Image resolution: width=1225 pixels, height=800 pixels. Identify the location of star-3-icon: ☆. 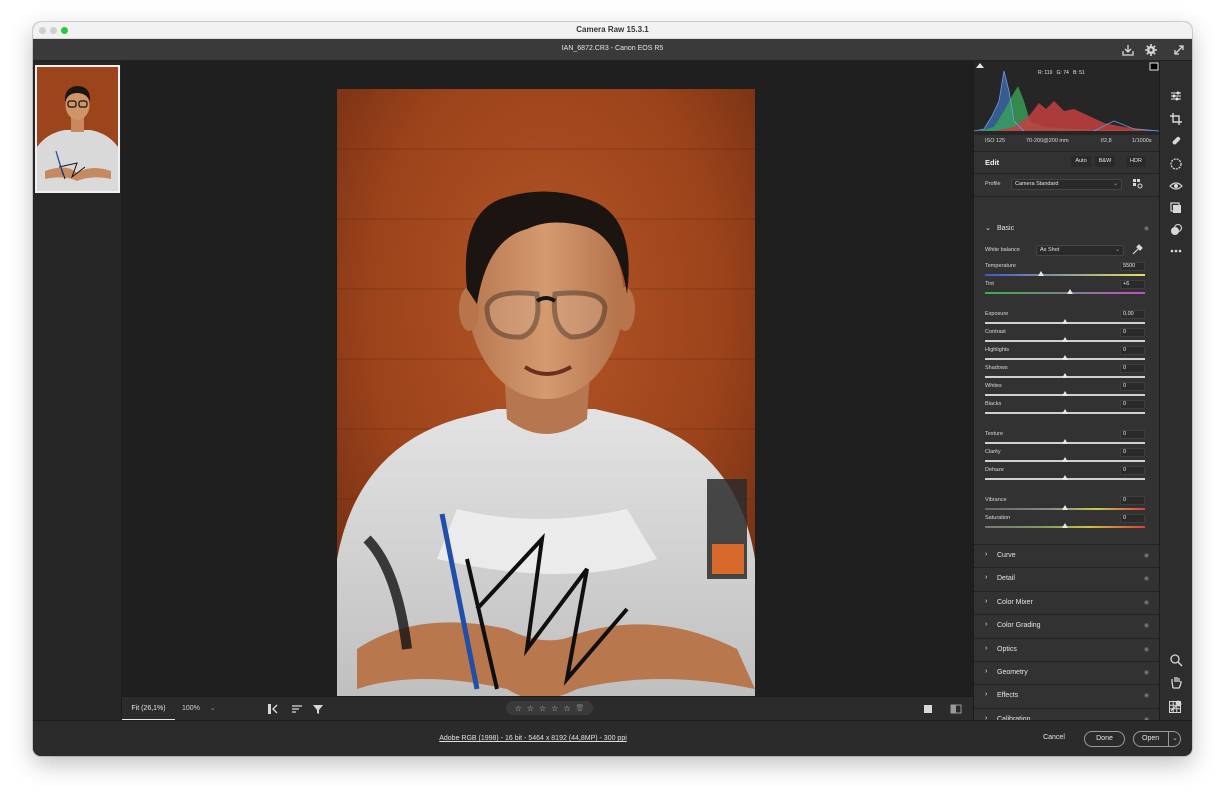
(542, 708).